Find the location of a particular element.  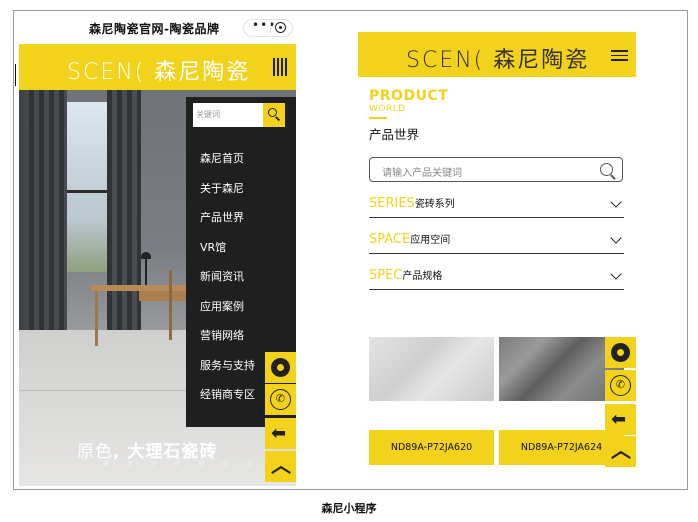

menu-item-about: 关于森尼 is located at coordinates (227, 197).